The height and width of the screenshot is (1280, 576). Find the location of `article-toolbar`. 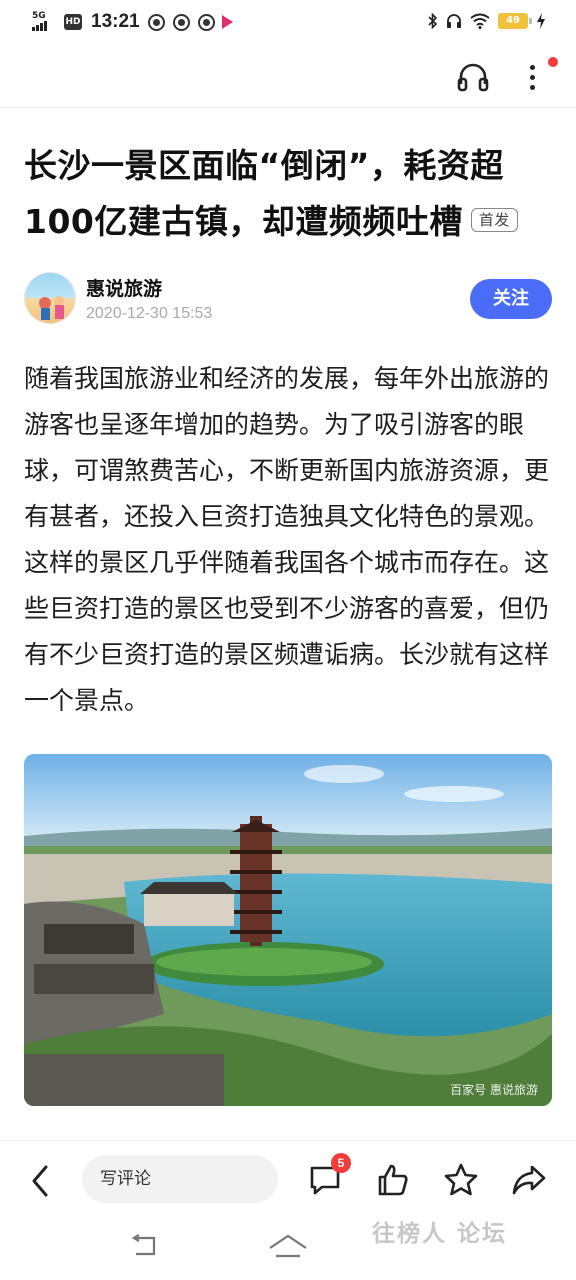

article-toolbar is located at coordinates (288, 76).